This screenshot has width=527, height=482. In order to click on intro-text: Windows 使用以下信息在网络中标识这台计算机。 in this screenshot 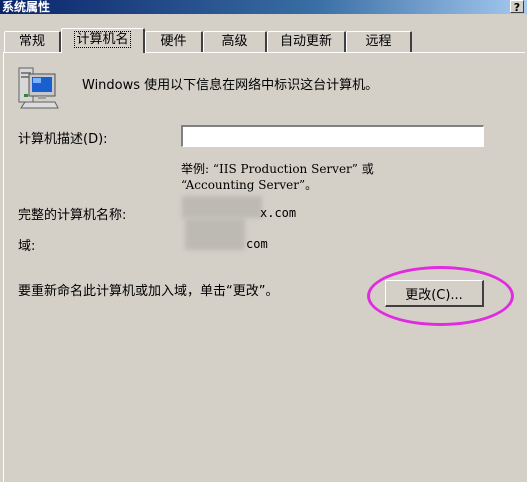, I will do `click(230, 85)`.